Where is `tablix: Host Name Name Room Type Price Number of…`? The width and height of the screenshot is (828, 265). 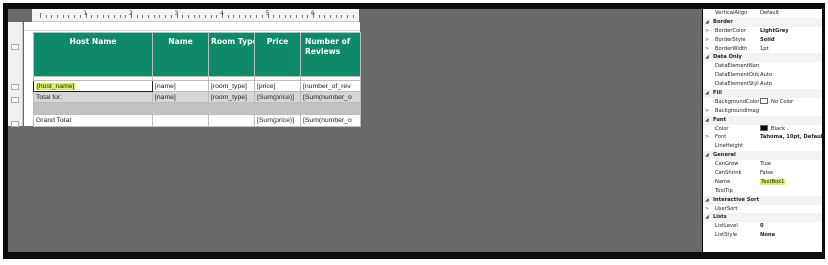
tablix: Host Name Name Room Type Price Number of… is located at coordinates (197, 79).